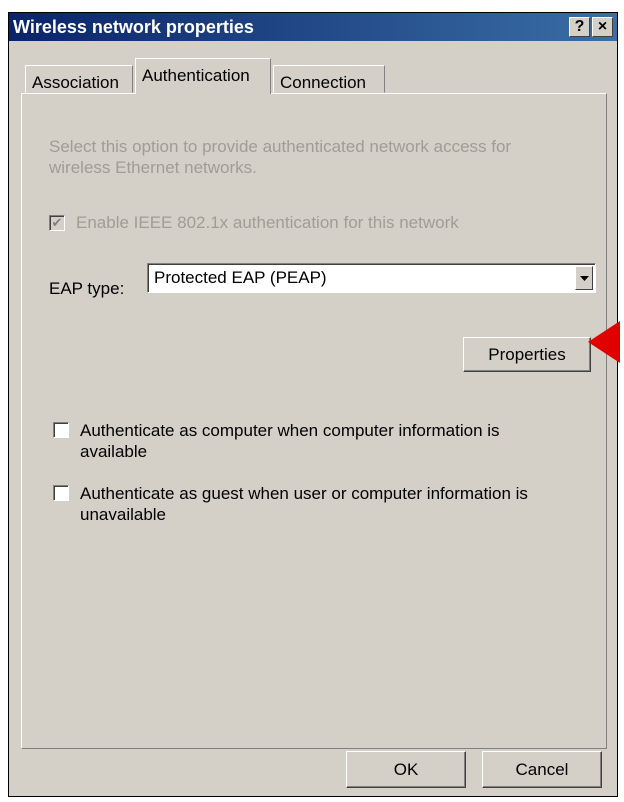 Image resolution: width=624 pixels, height=802 pixels. Describe the element at coordinates (406, 769) in the screenshot. I see `ok-button: OK` at that location.